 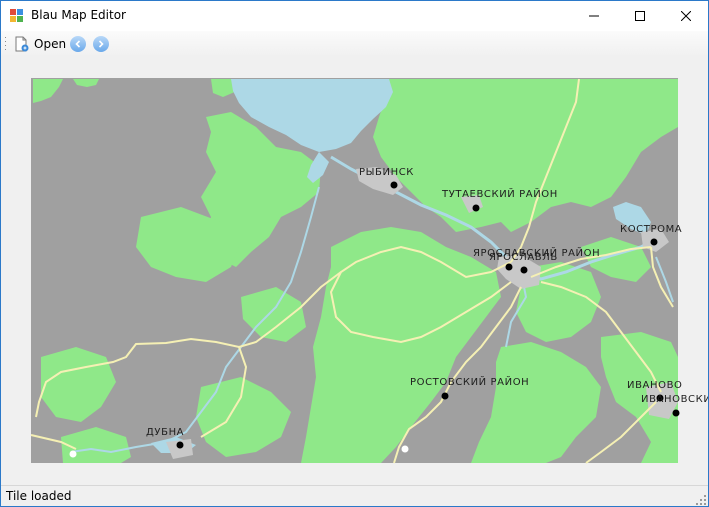 What do you see at coordinates (78, 15) in the screenshot?
I see `window-title: Blau Map Editor` at bounding box center [78, 15].